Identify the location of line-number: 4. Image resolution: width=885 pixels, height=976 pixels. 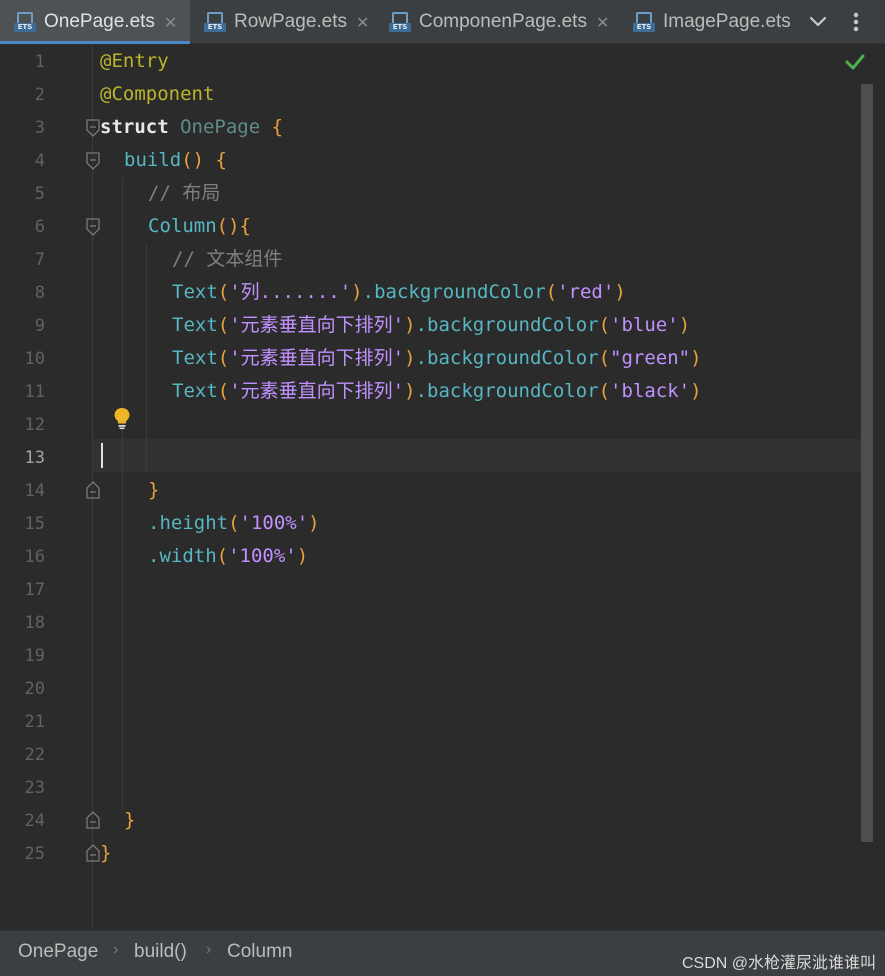
(39, 161).